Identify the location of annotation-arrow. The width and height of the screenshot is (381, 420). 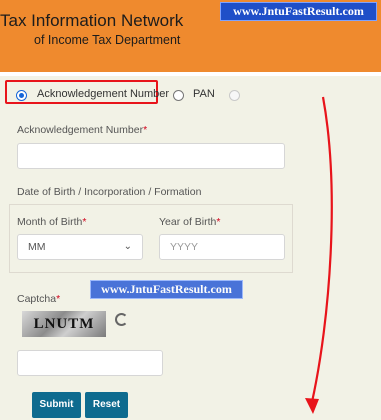
(319, 255).